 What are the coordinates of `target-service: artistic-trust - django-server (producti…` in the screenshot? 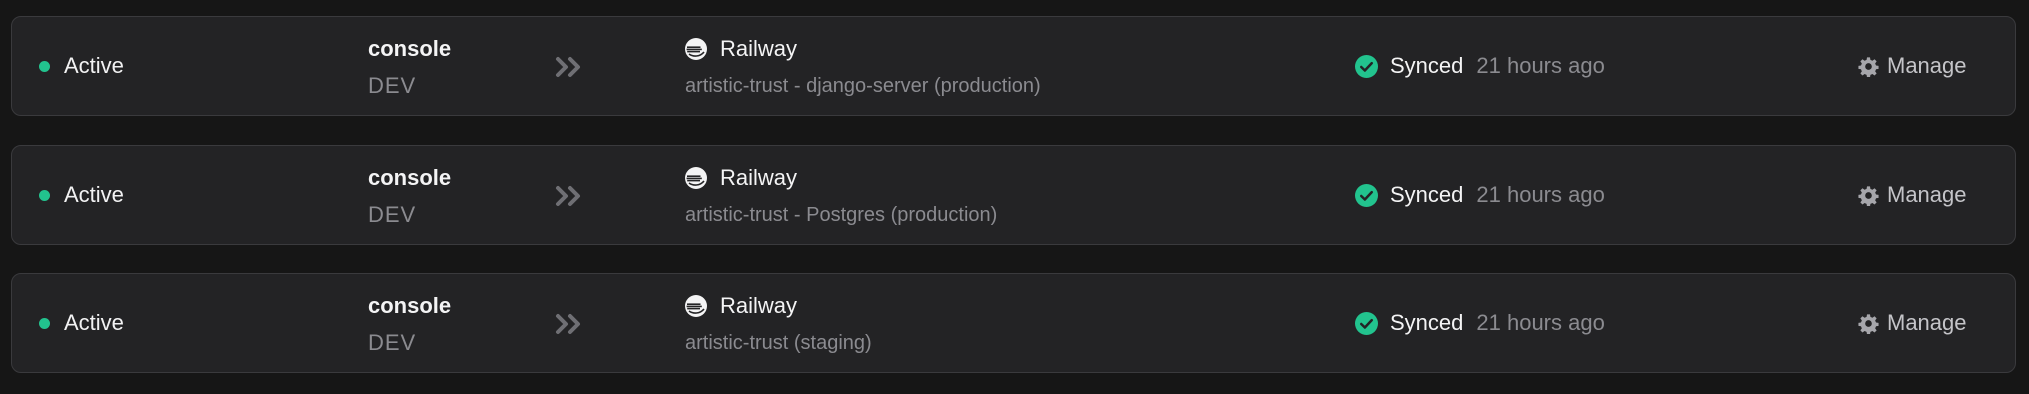 It's located at (863, 86).